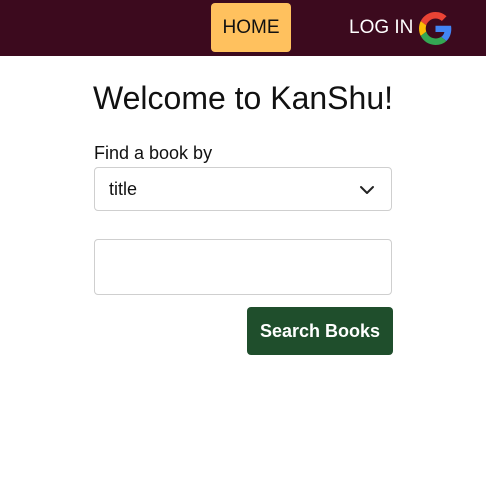 This screenshot has height=486, width=486. I want to click on page-title: Welcome to KanShu!, so click(242, 98).